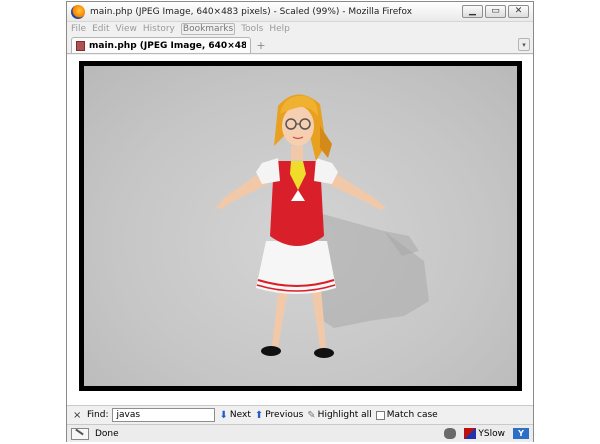 The width and height of the screenshot is (600, 444). I want to click on menu-help: Help, so click(279, 29).